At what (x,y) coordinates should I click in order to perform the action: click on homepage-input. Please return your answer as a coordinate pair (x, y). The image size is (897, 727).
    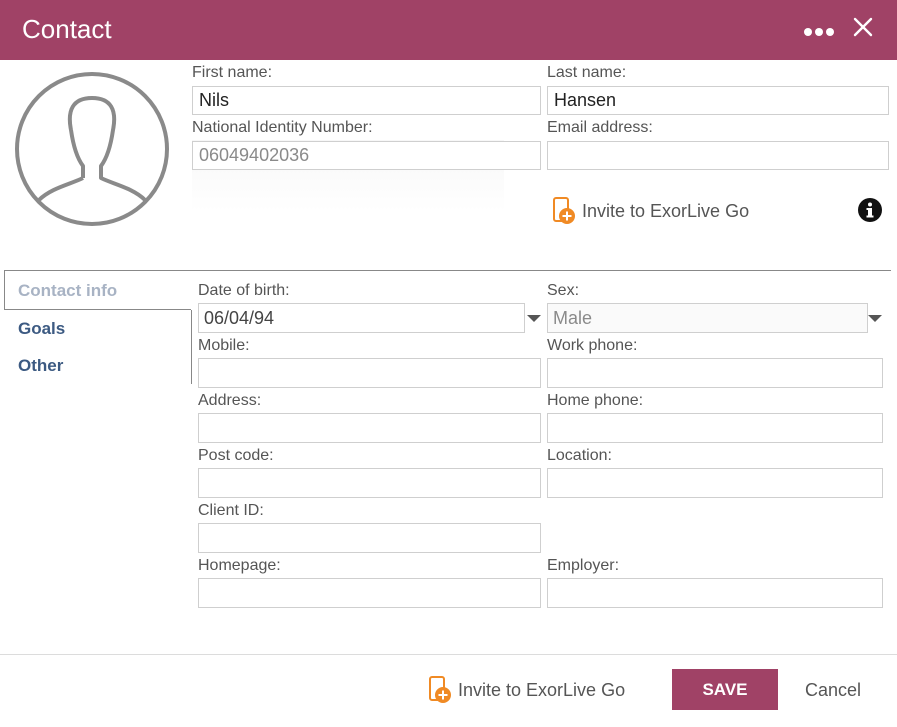
    Looking at the image, I should click on (369, 593).